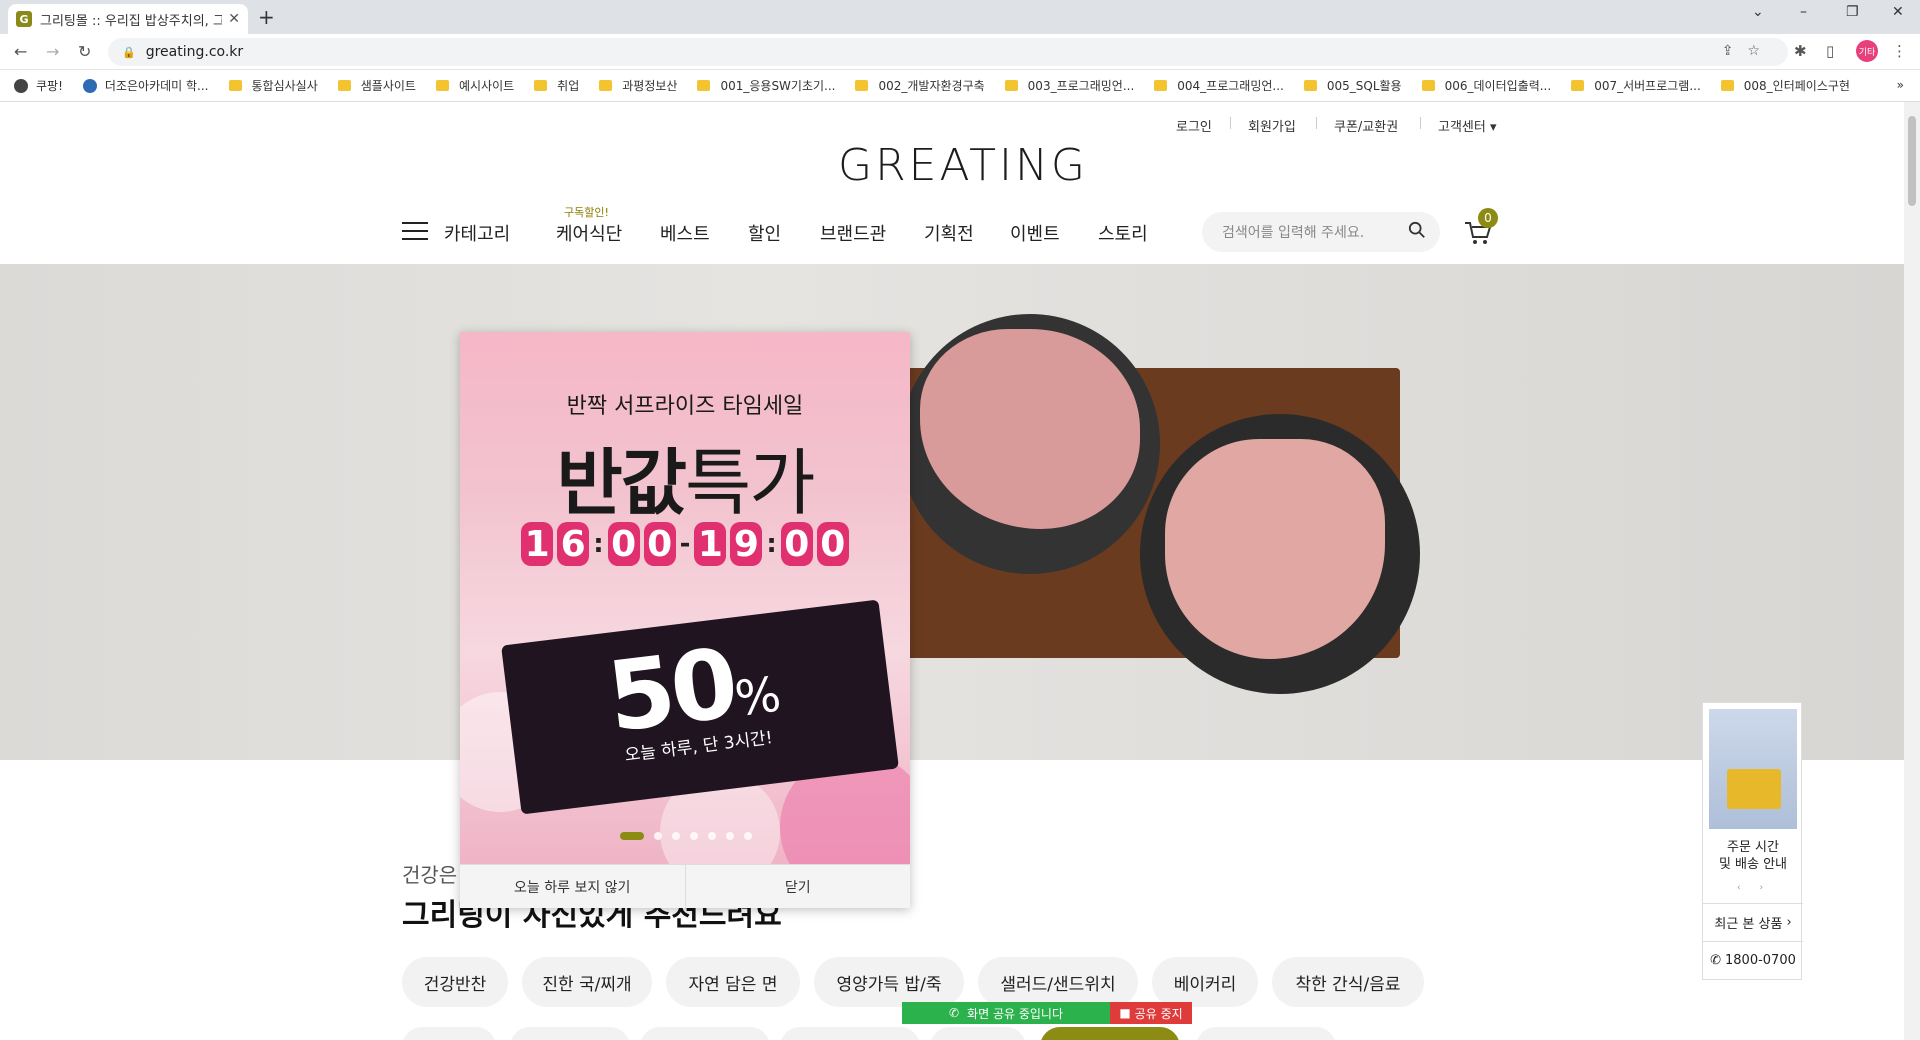 This screenshot has height=1040, width=1920. Describe the element at coordinates (764, 233) in the screenshot. I see `nav-sale: 할인` at that location.